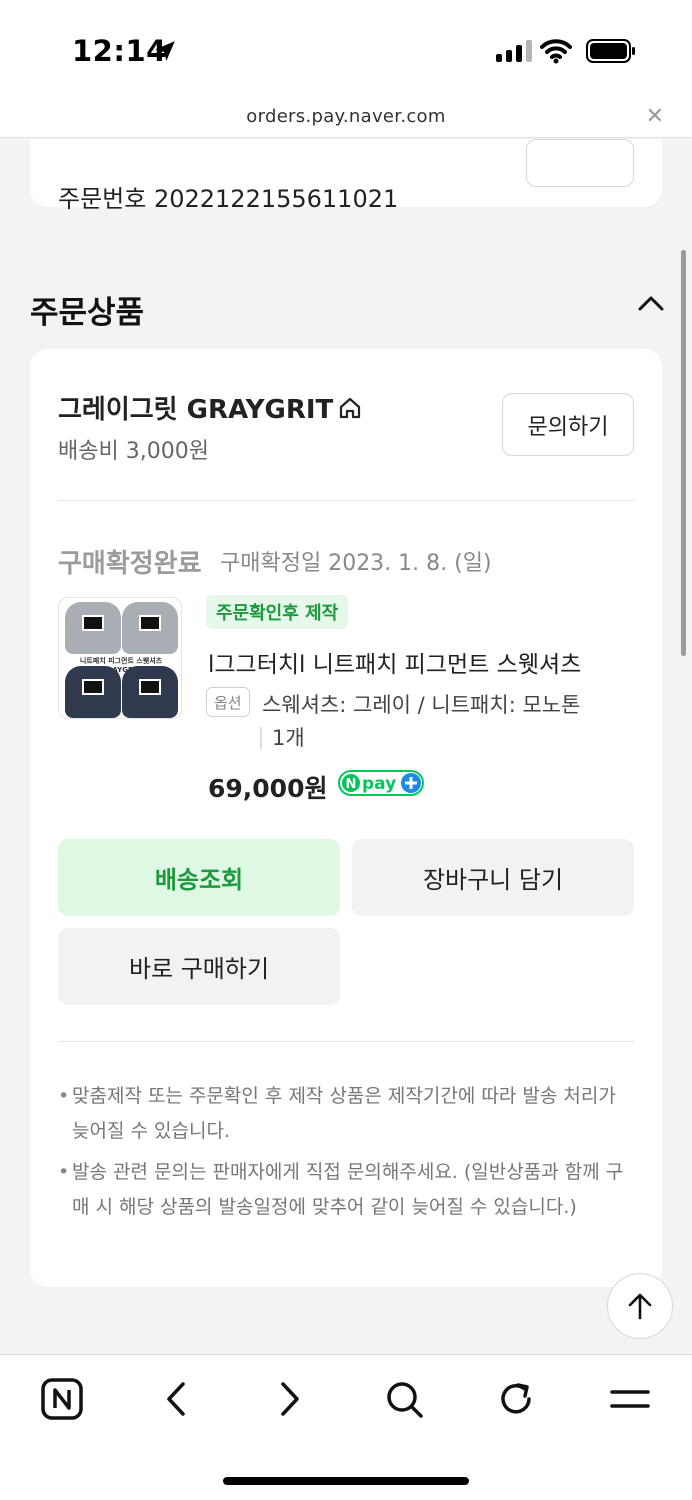 Image resolution: width=692 pixels, height=1500 pixels. What do you see at coordinates (350, 408) in the screenshot?
I see `store-home-icon` at bounding box center [350, 408].